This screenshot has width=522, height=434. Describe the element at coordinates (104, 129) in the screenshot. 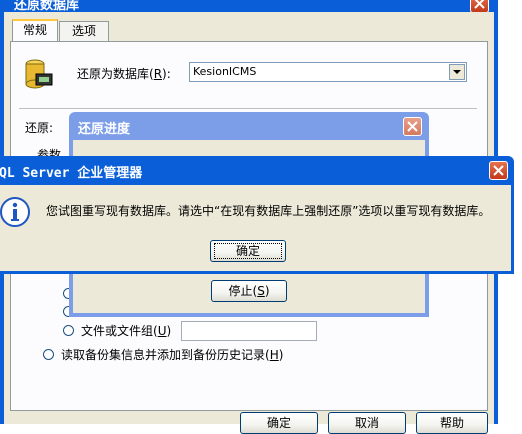

I see `progress-dialog-title: 还原进度` at that location.